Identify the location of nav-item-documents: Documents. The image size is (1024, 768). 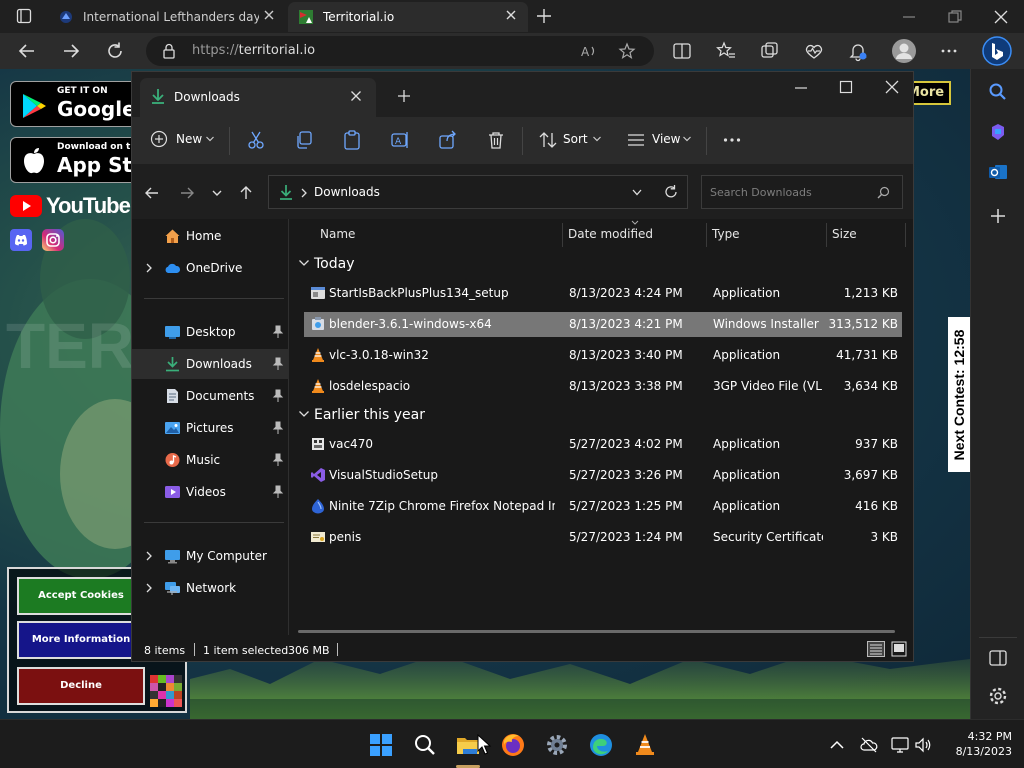
(210, 396).